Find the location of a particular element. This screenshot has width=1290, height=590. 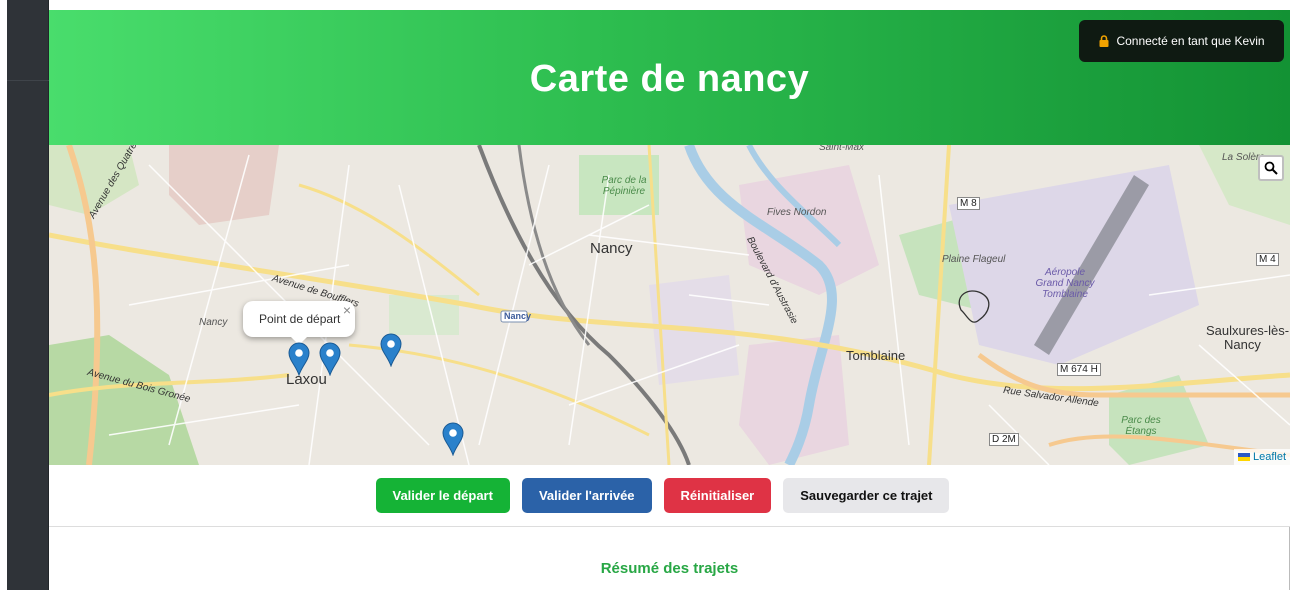

map-label-plaine-flageul: Plaine Flageul is located at coordinates (974, 259).